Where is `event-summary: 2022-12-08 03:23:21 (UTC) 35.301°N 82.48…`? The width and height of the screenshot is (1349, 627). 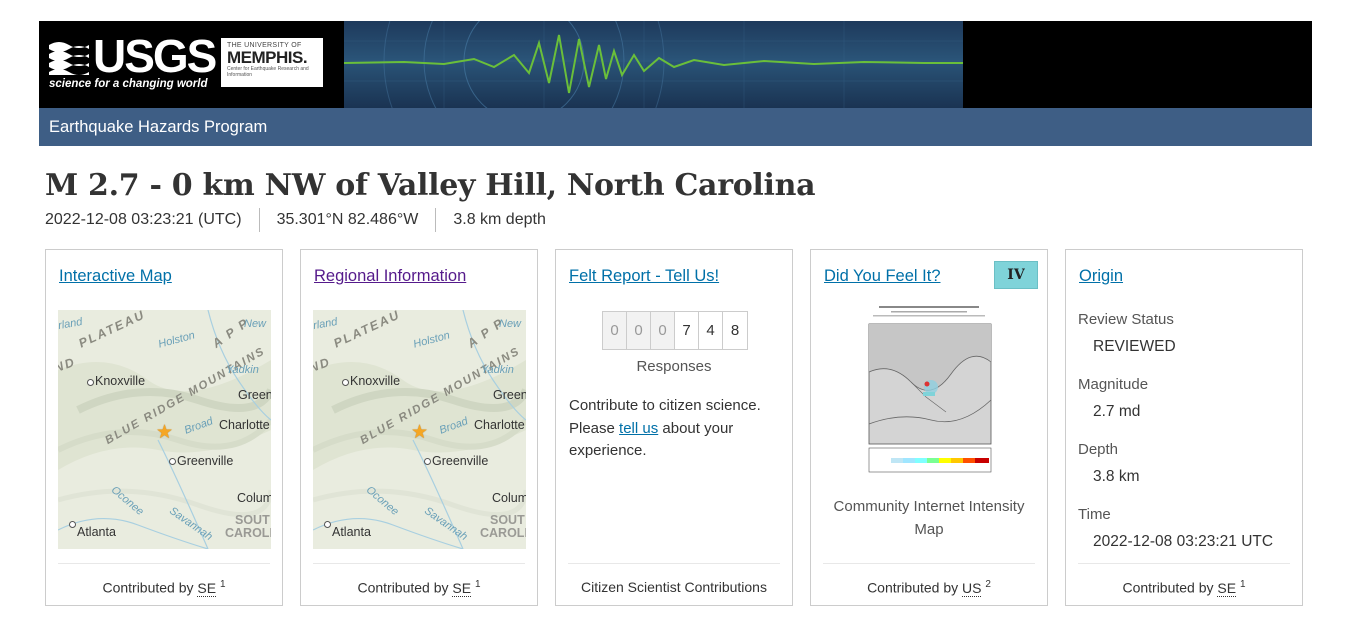 event-summary: 2022-12-08 03:23:21 (UTC) 35.301°N 82.48… is located at coordinates (295, 220).